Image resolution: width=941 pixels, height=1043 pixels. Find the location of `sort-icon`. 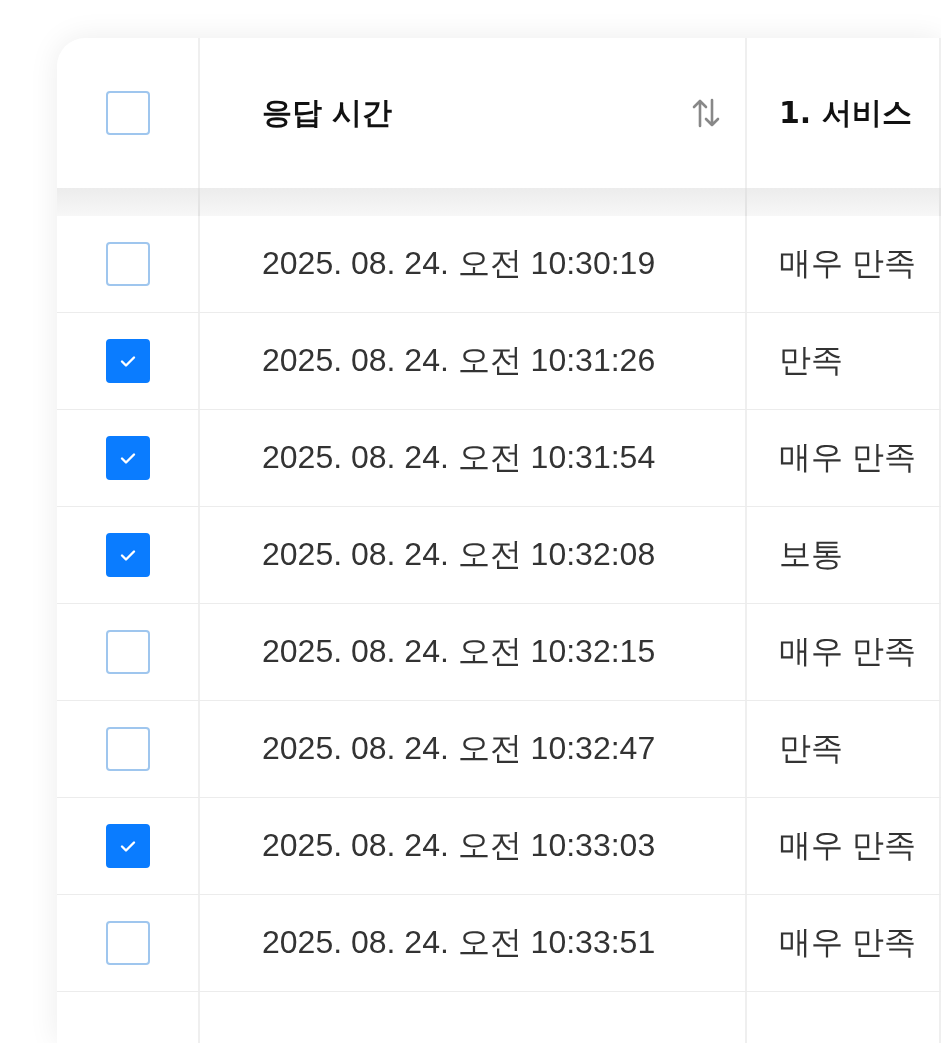

sort-icon is located at coordinates (706, 113).